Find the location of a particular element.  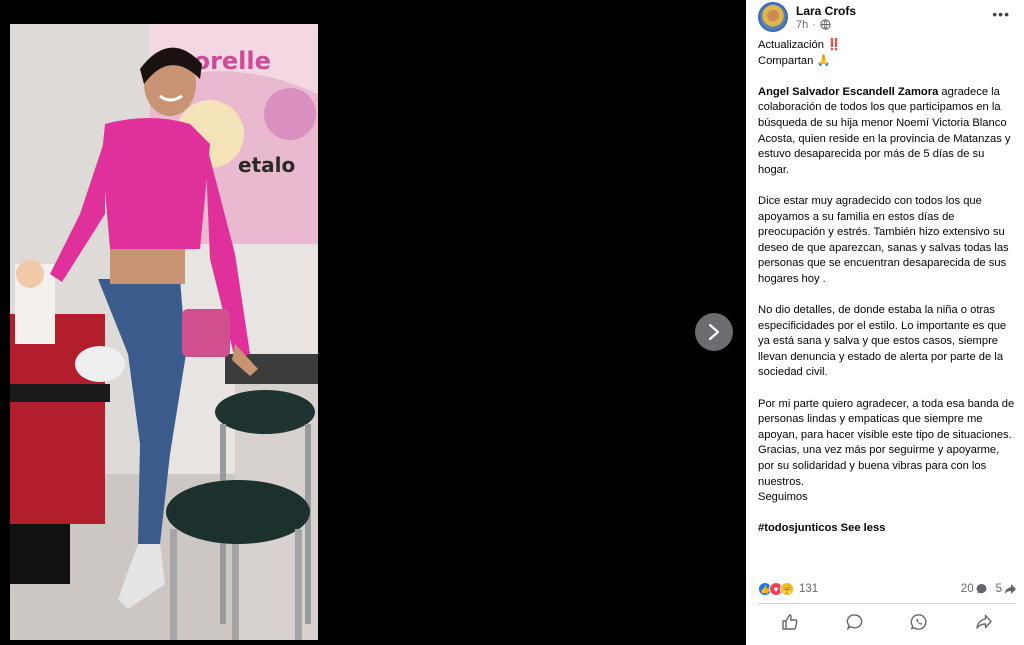

like-button is located at coordinates (790, 622).